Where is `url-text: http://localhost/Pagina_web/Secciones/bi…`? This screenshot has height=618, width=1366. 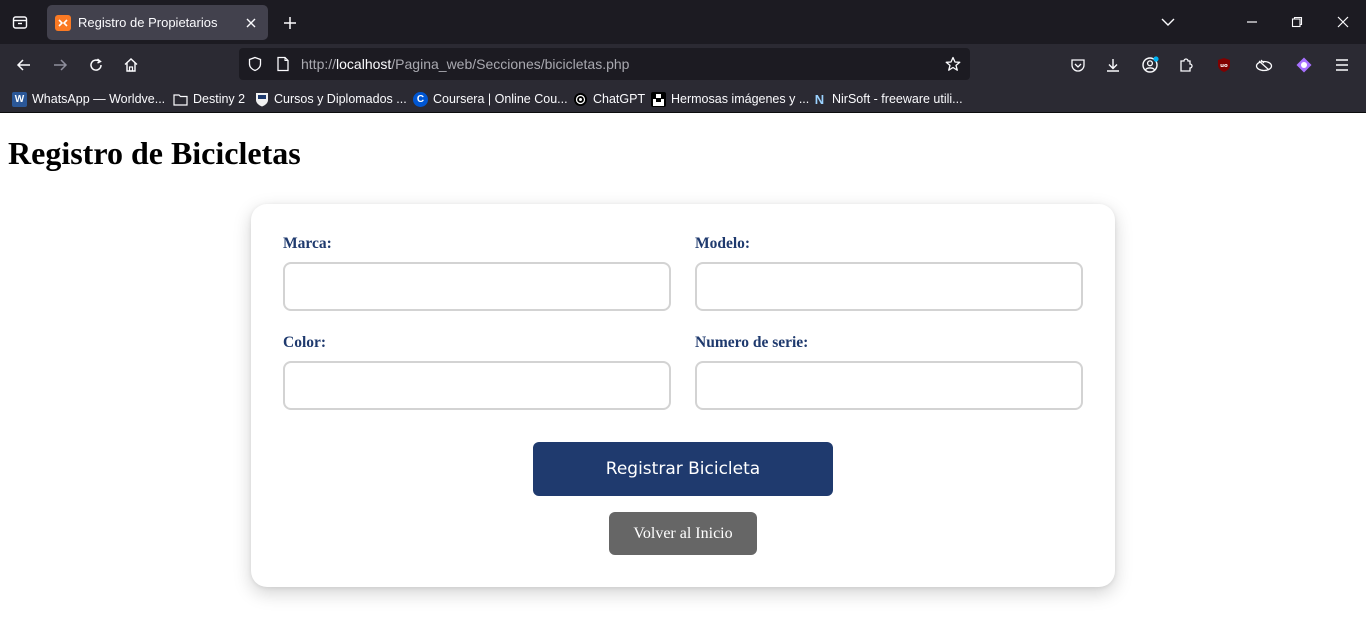 url-text: http://localhost/Pagina_web/Secciones/bi… is located at coordinates (465, 64).